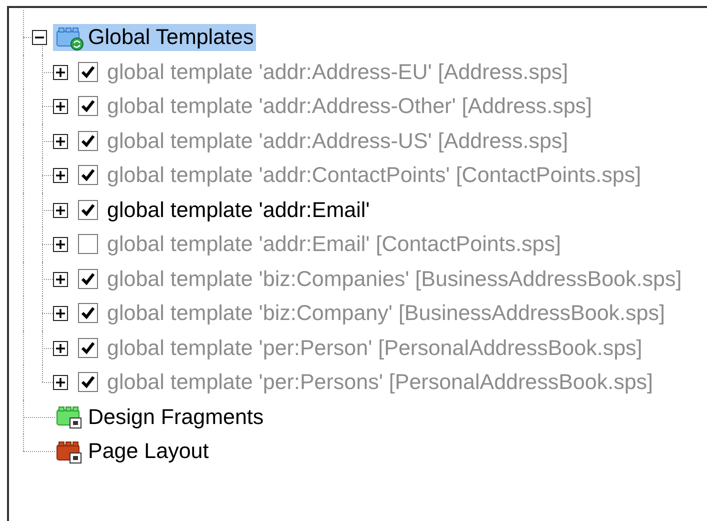 This screenshot has width=707, height=521. Describe the element at coordinates (159, 417) in the screenshot. I see `tree-item: Design Fragments` at that location.